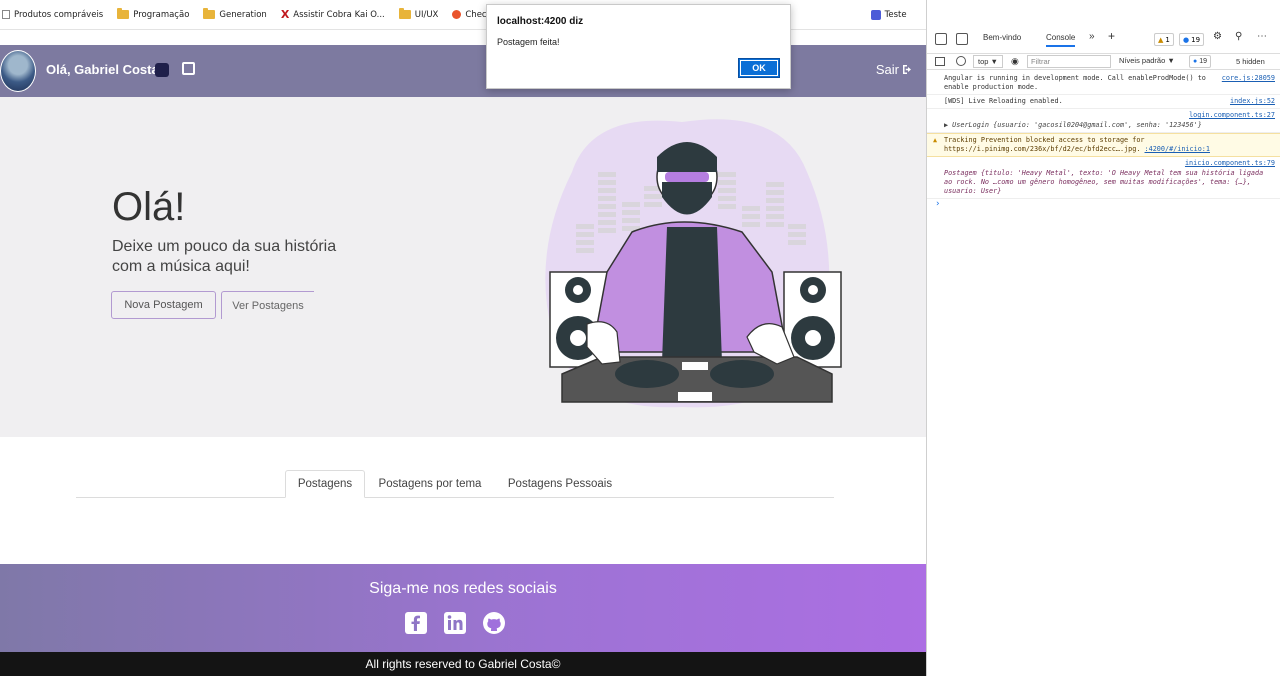  I want to click on teste-icon, so click(875, 14).